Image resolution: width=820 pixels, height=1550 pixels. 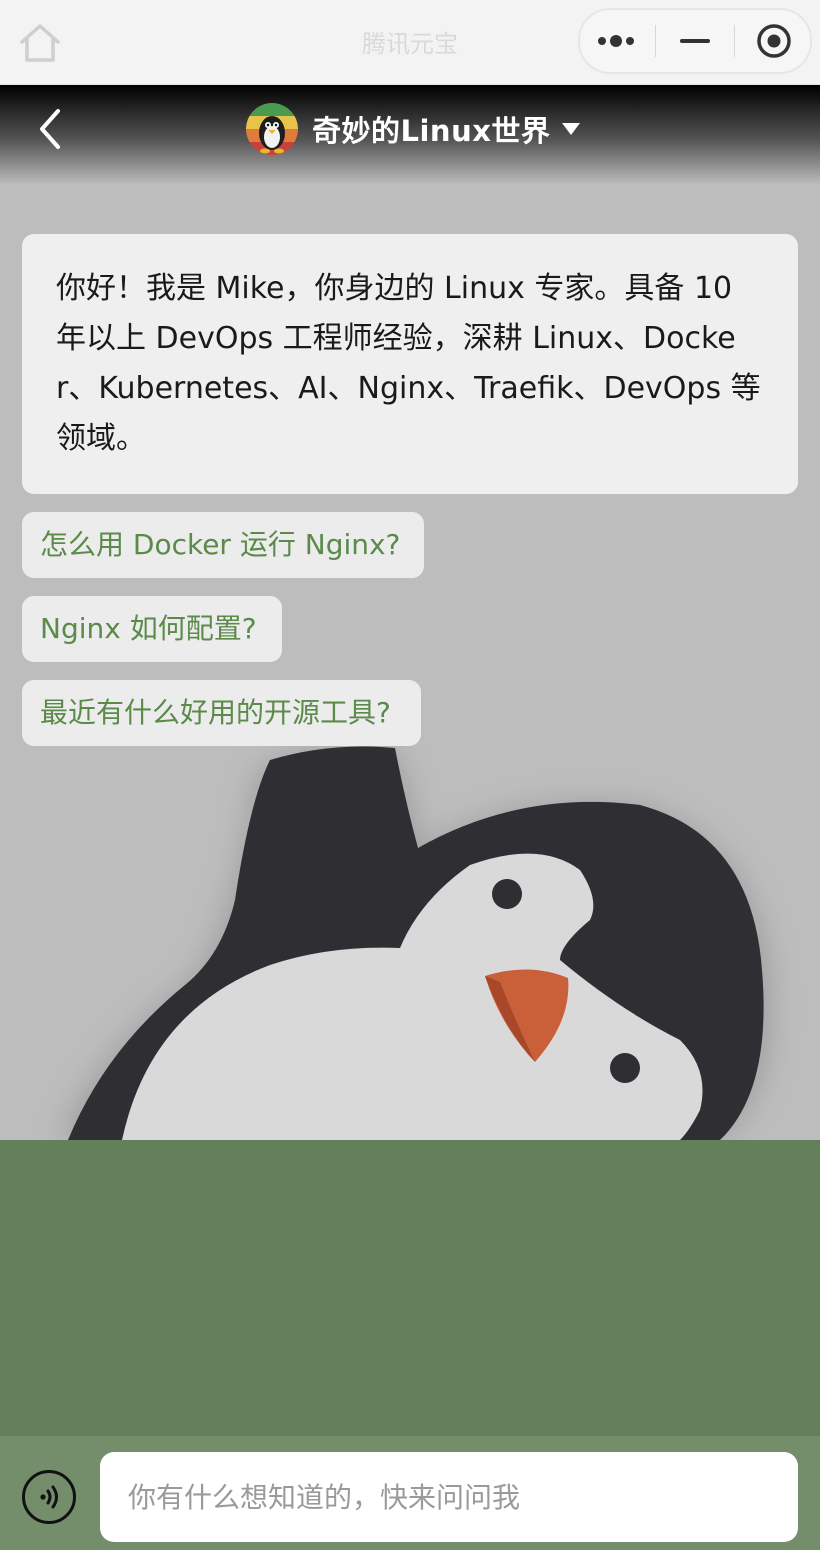 I want to click on back-icon, so click(x=50, y=129).